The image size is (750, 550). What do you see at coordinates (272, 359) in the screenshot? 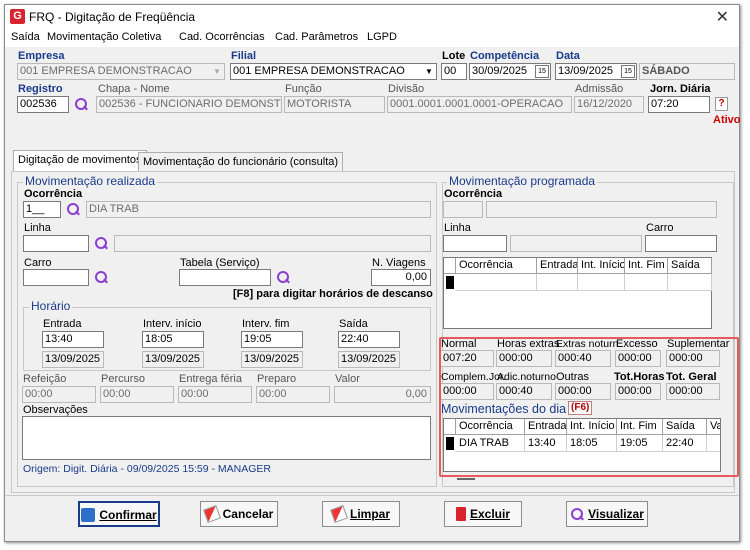
I see `interv-fim-date: 13/09/2025` at bounding box center [272, 359].